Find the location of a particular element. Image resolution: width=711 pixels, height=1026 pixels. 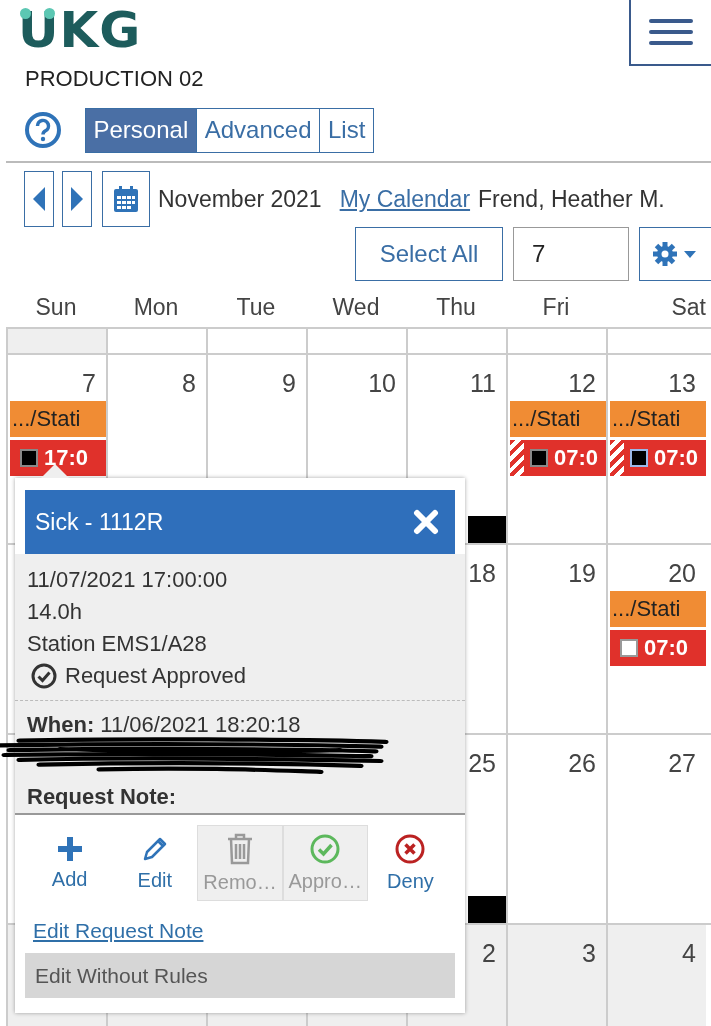

menu-button is located at coordinates (670, 33).